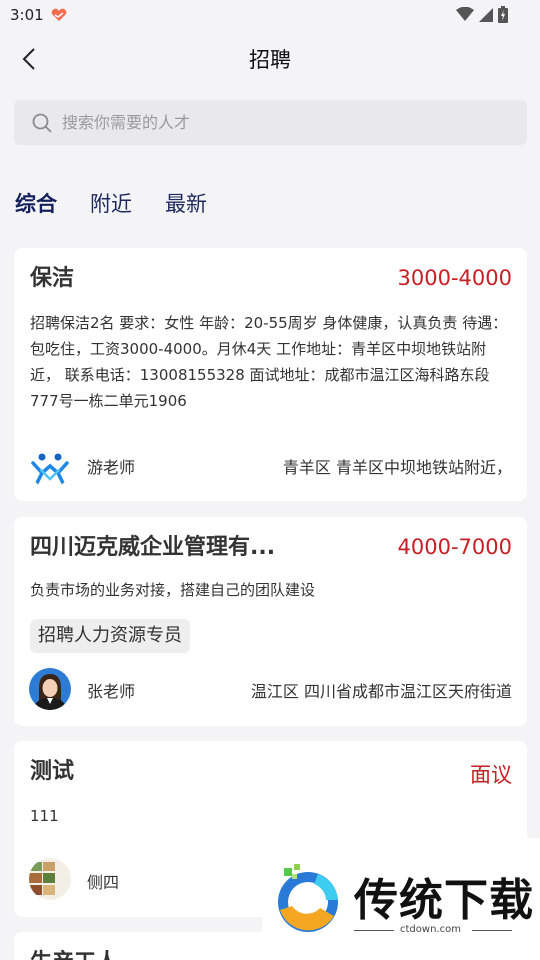 The image size is (540, 960). I want to click on company-logo-icon, so click(50, 469).